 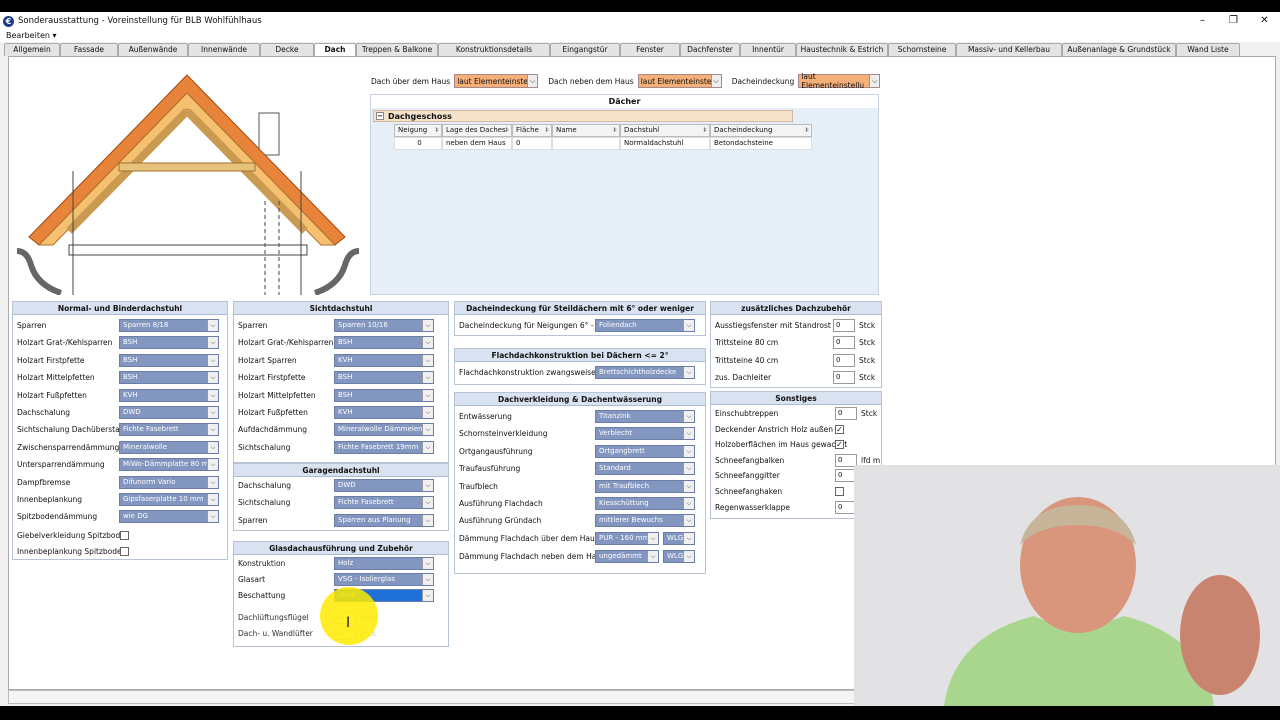 What do you see at coordinates (496, 81) in the screenshot?
I see `roof-over-select: laut Elementeinstellu ⌵` at bounding box center [496, 81].